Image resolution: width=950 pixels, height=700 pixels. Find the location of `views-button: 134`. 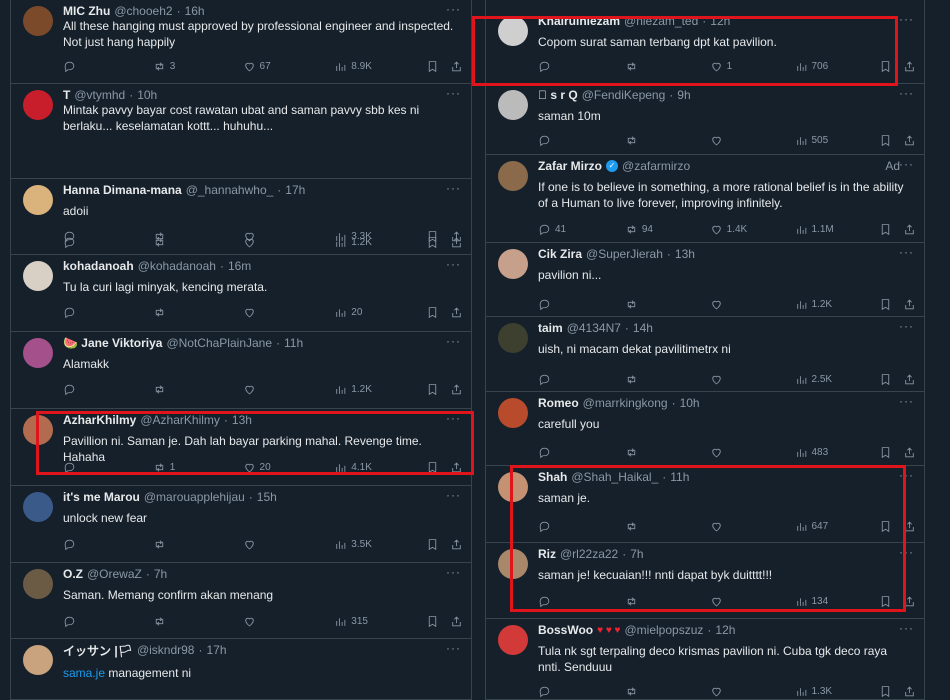

views-button: 134 is located at coordinates (837, 601).